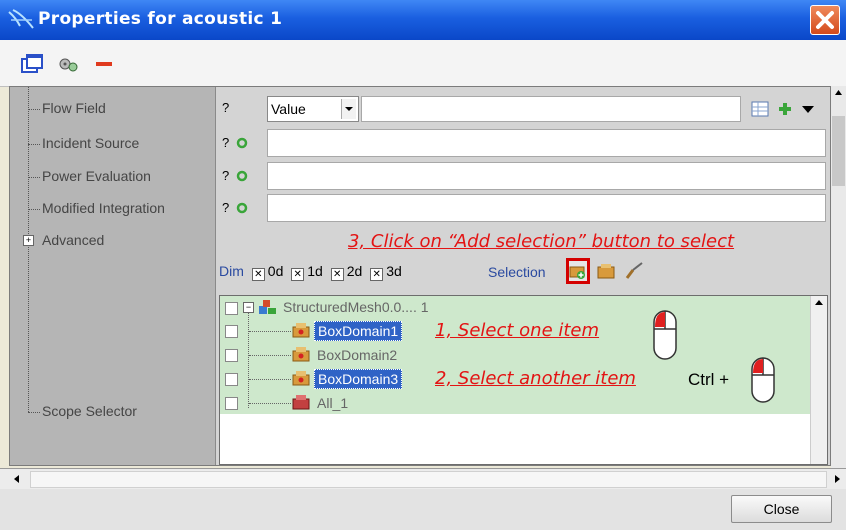 Image resolution: width=846 pixels, height=530 pixels. I want to click on add-selection-icon, so click(577, 272).